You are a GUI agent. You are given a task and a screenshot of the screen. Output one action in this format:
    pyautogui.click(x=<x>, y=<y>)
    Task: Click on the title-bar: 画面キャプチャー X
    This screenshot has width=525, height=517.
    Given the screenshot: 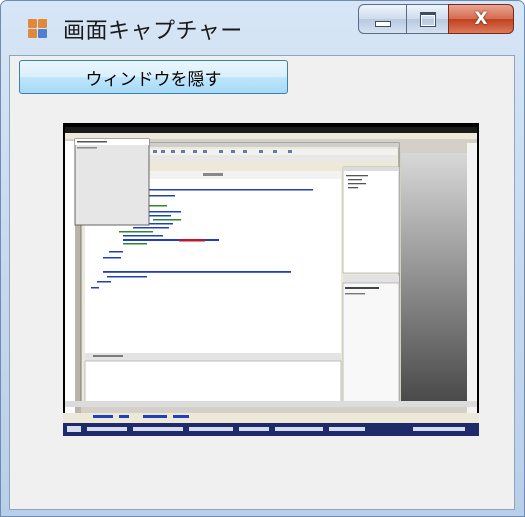 What is the action you would take?
    pyautogui.click(x=262, y=28)
    